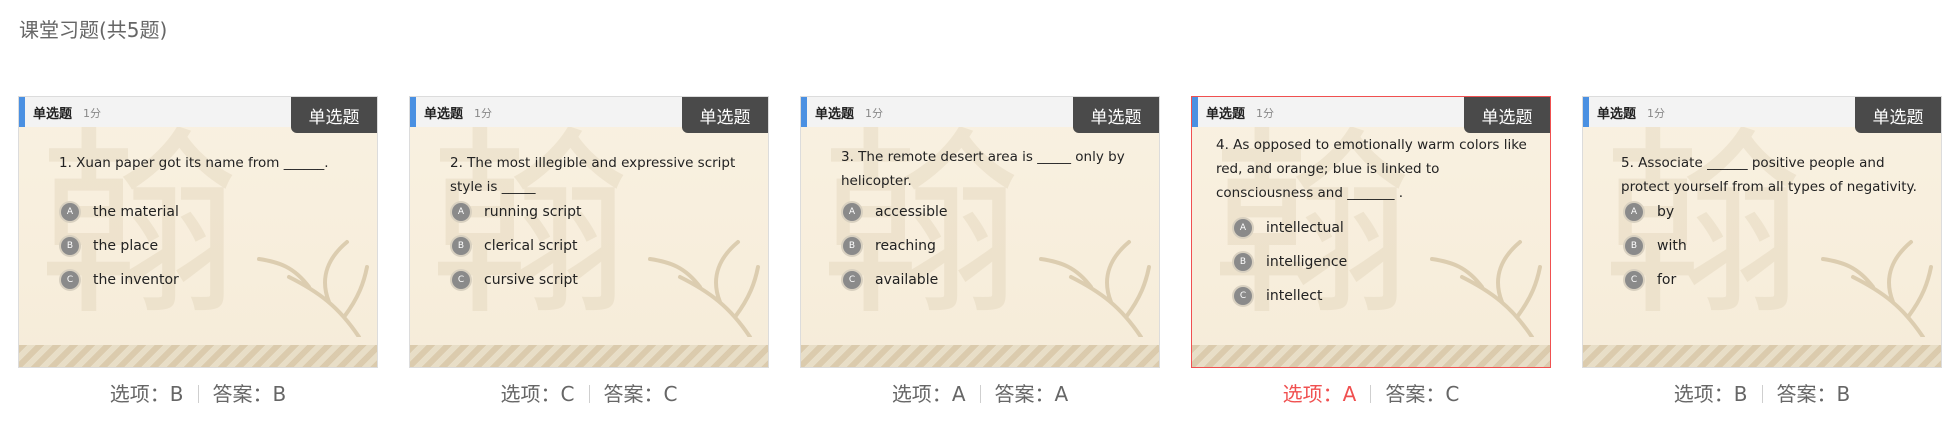  What do you see at coordinates (1656, 280) in the screenshot?
I see `option-c: C for` at bounding box center [1656, 280].